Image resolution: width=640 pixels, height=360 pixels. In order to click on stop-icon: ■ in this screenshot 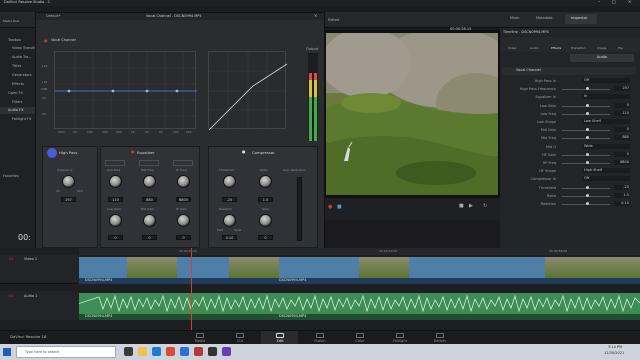, I will do `click(461, 206)`.